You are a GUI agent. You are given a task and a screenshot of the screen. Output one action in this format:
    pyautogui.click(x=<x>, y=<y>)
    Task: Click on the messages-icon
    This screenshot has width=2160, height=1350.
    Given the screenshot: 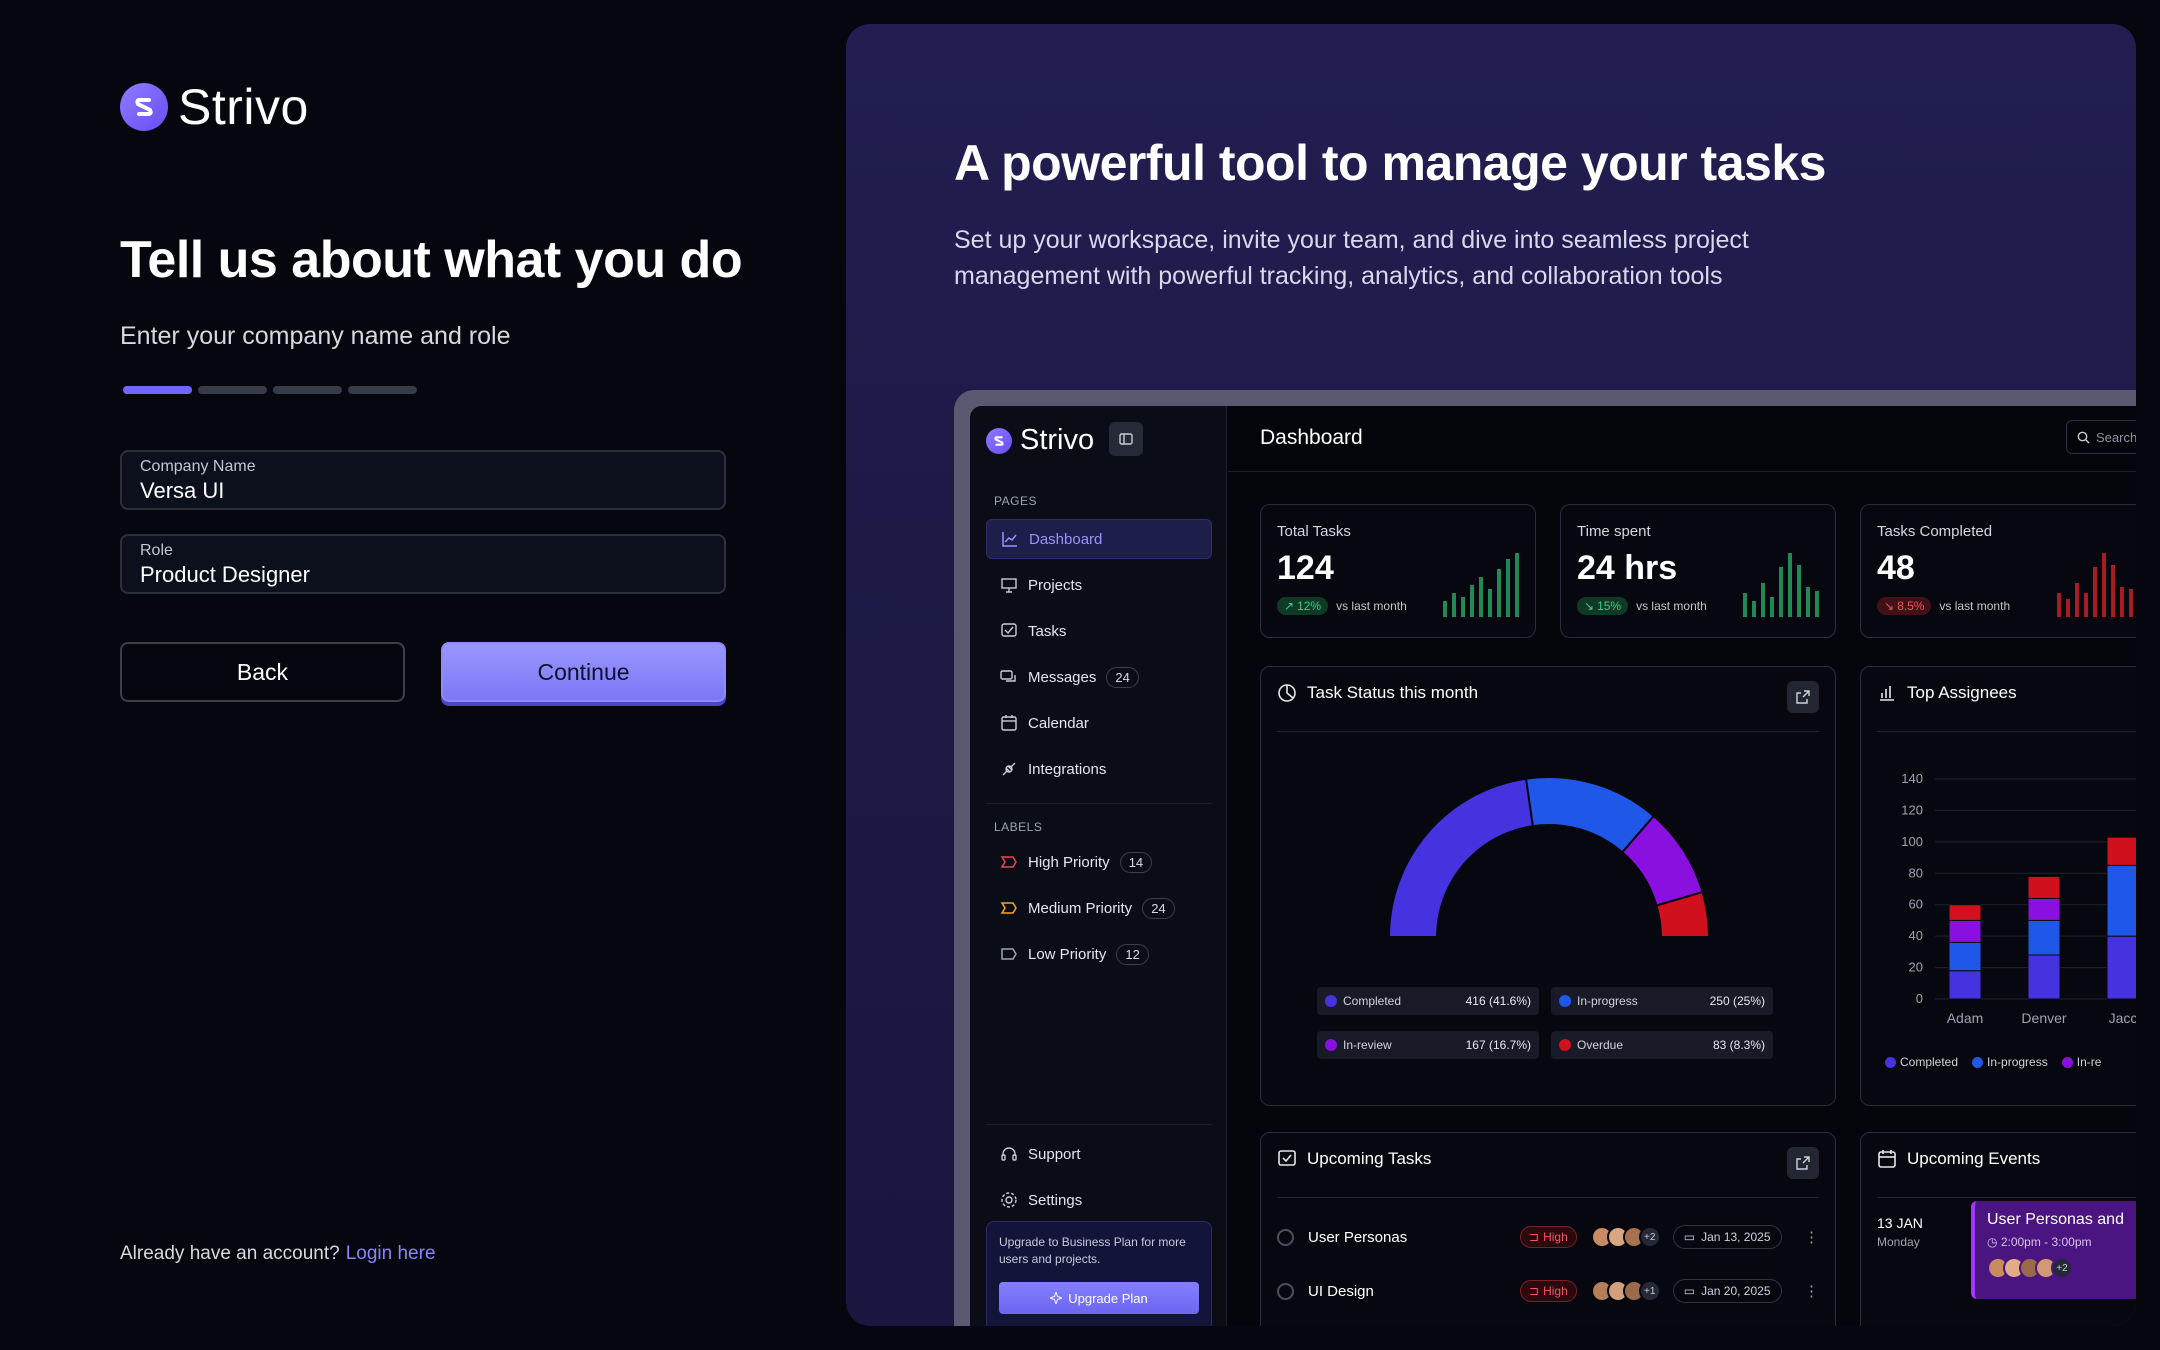 What is the action you would take?
    pyautogui.click(x=1008, y=676)
    